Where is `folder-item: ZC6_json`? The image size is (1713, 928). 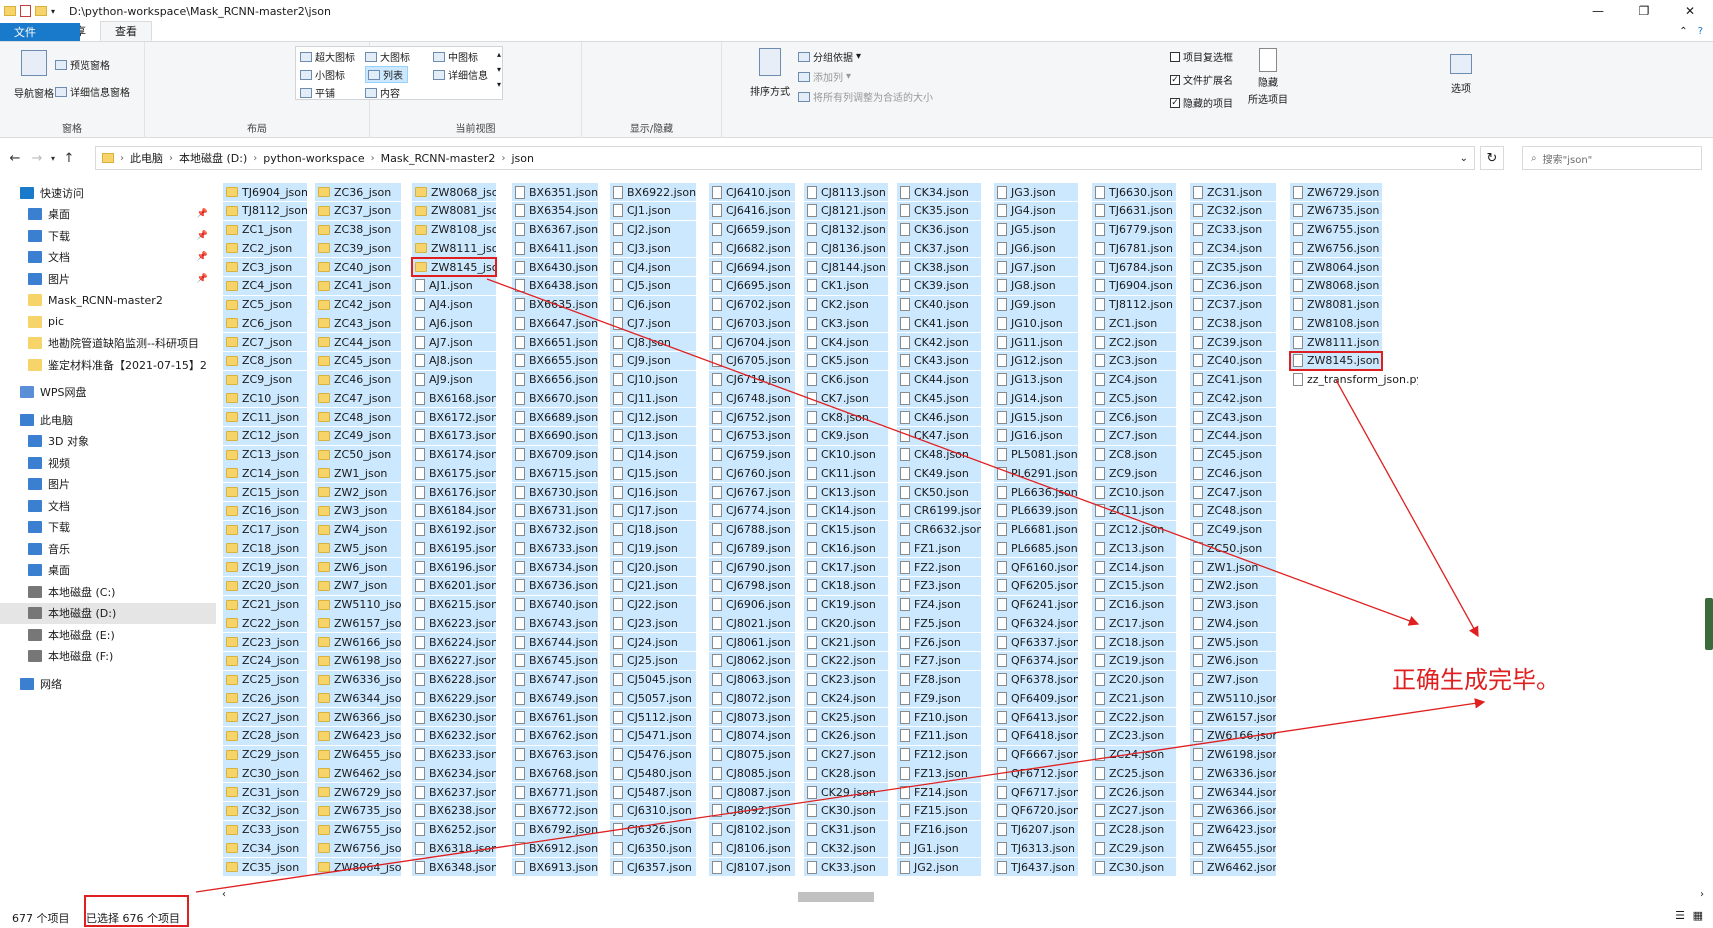 folder-item: ZC6_json is located at coordinates (265, 323).